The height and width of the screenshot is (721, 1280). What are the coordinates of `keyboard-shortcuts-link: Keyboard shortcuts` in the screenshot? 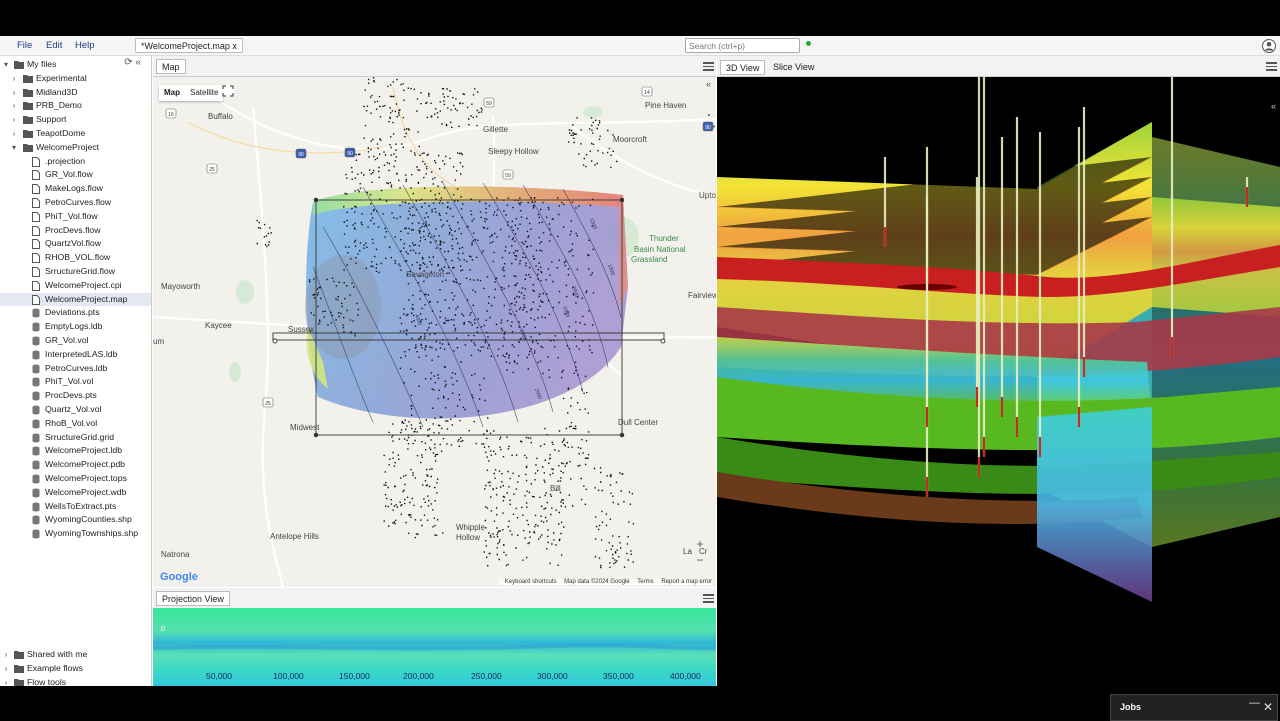 It's located at (531, 582).